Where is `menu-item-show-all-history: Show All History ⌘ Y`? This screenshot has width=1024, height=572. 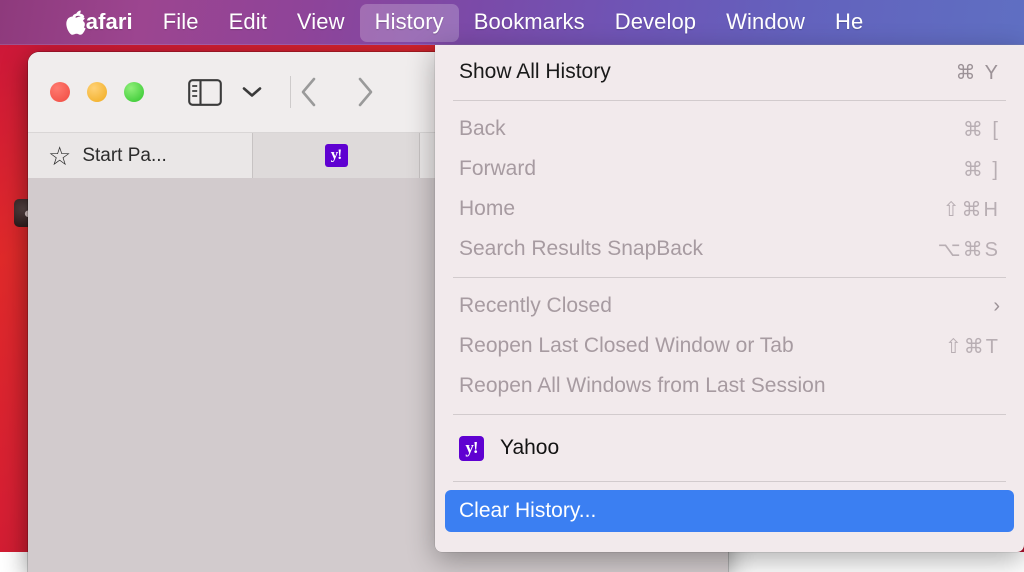
menu-item-show-all-history: Show All History ⌘ Y is located at coordinates (729, 72).